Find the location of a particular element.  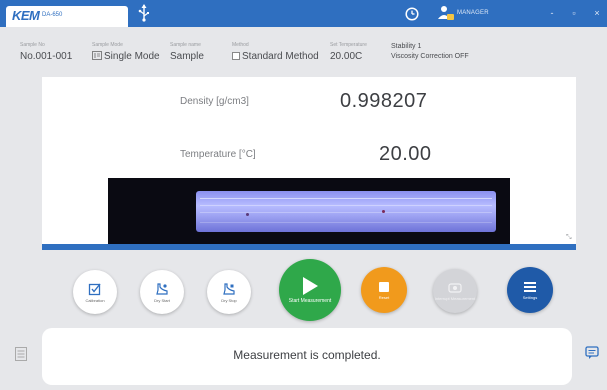

stability-value: Stability 1 is located at coordinates (406, 46).